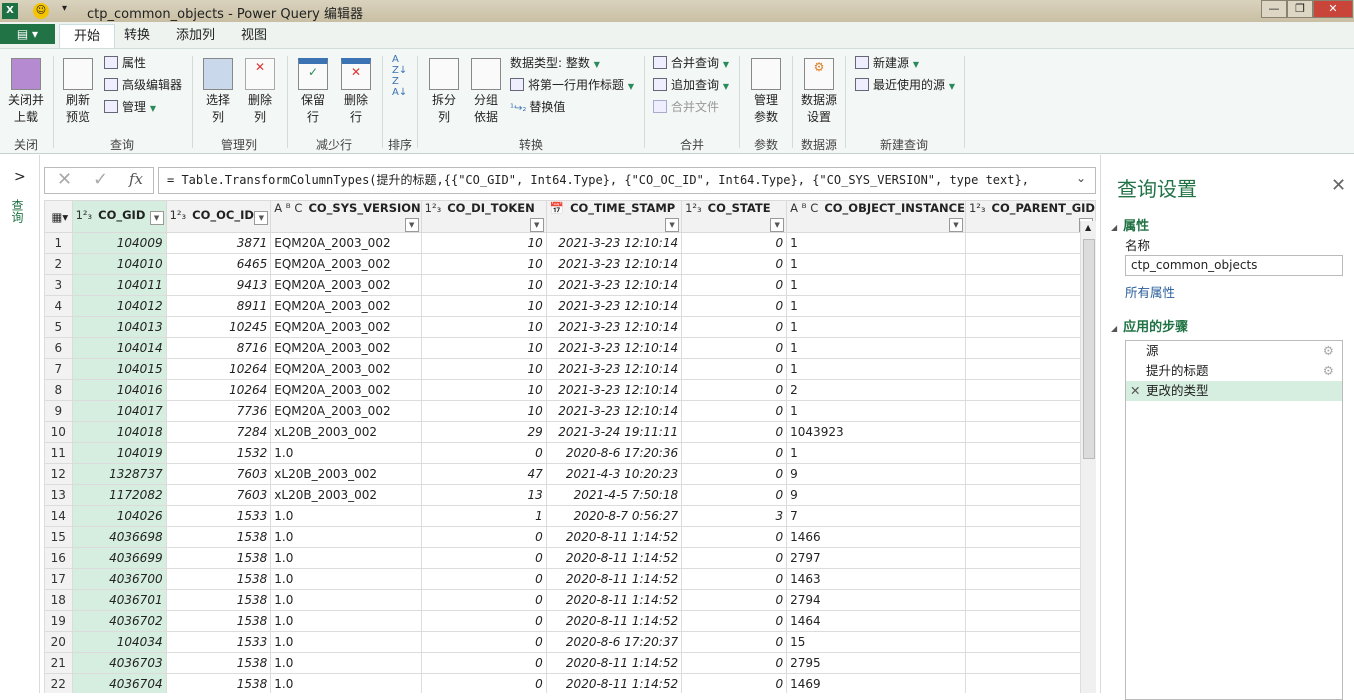  Describe the element at coordinates (876, 683) in the screenshot. I see `table-cell: 1469` at that location.